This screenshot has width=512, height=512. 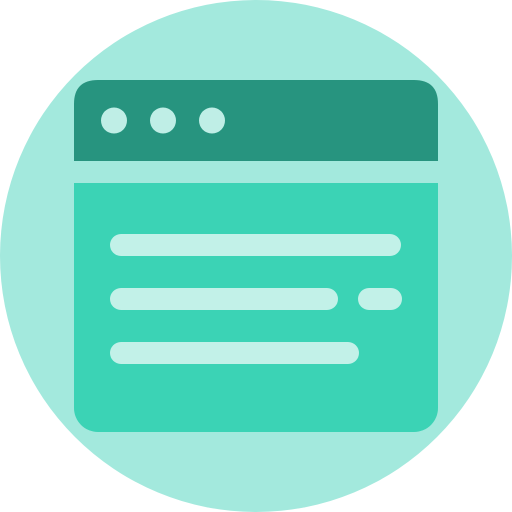 What do you see at coordinates (256, 120) in the screenshot?
I see `title-bar` at bounding box center [256, 120].